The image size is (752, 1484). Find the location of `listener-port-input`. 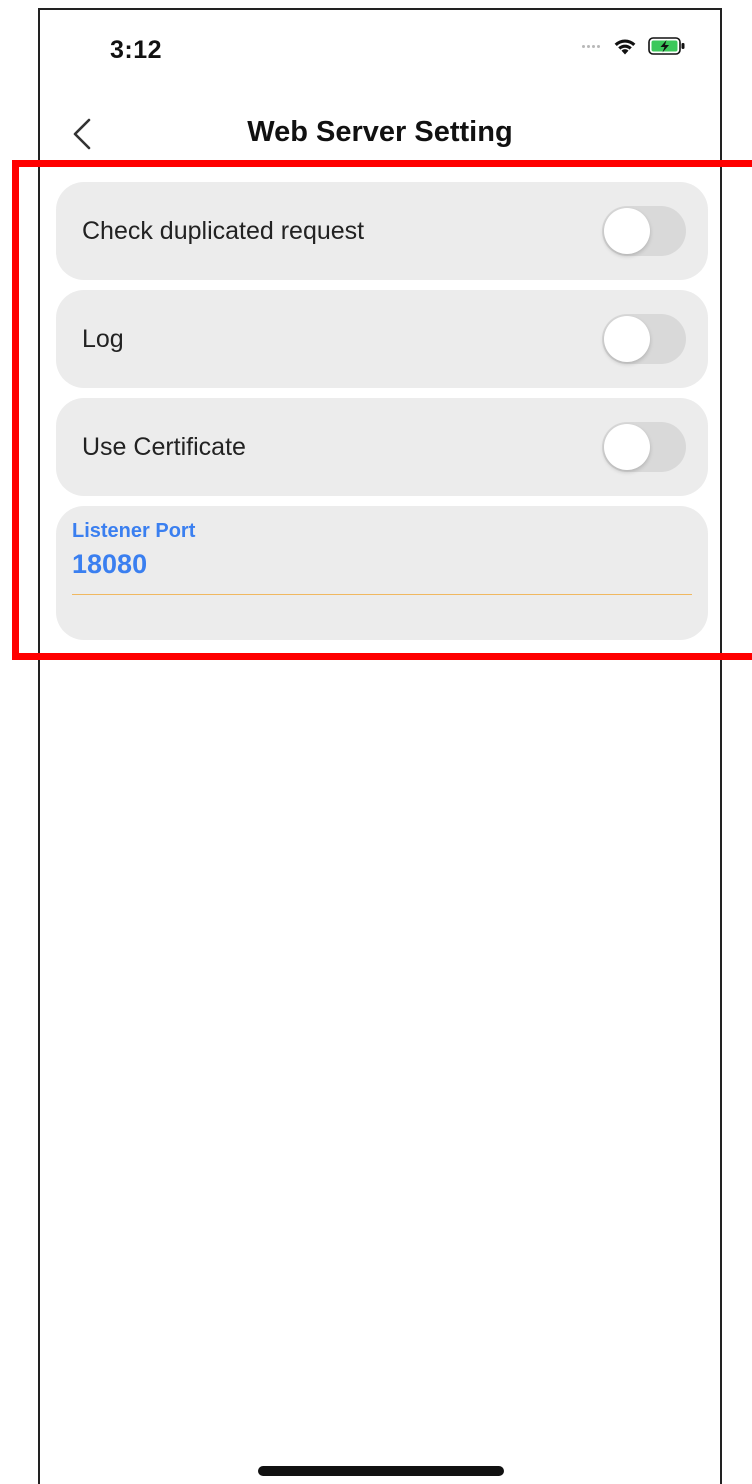

listener-port-input is located at coordinates (382, 572).